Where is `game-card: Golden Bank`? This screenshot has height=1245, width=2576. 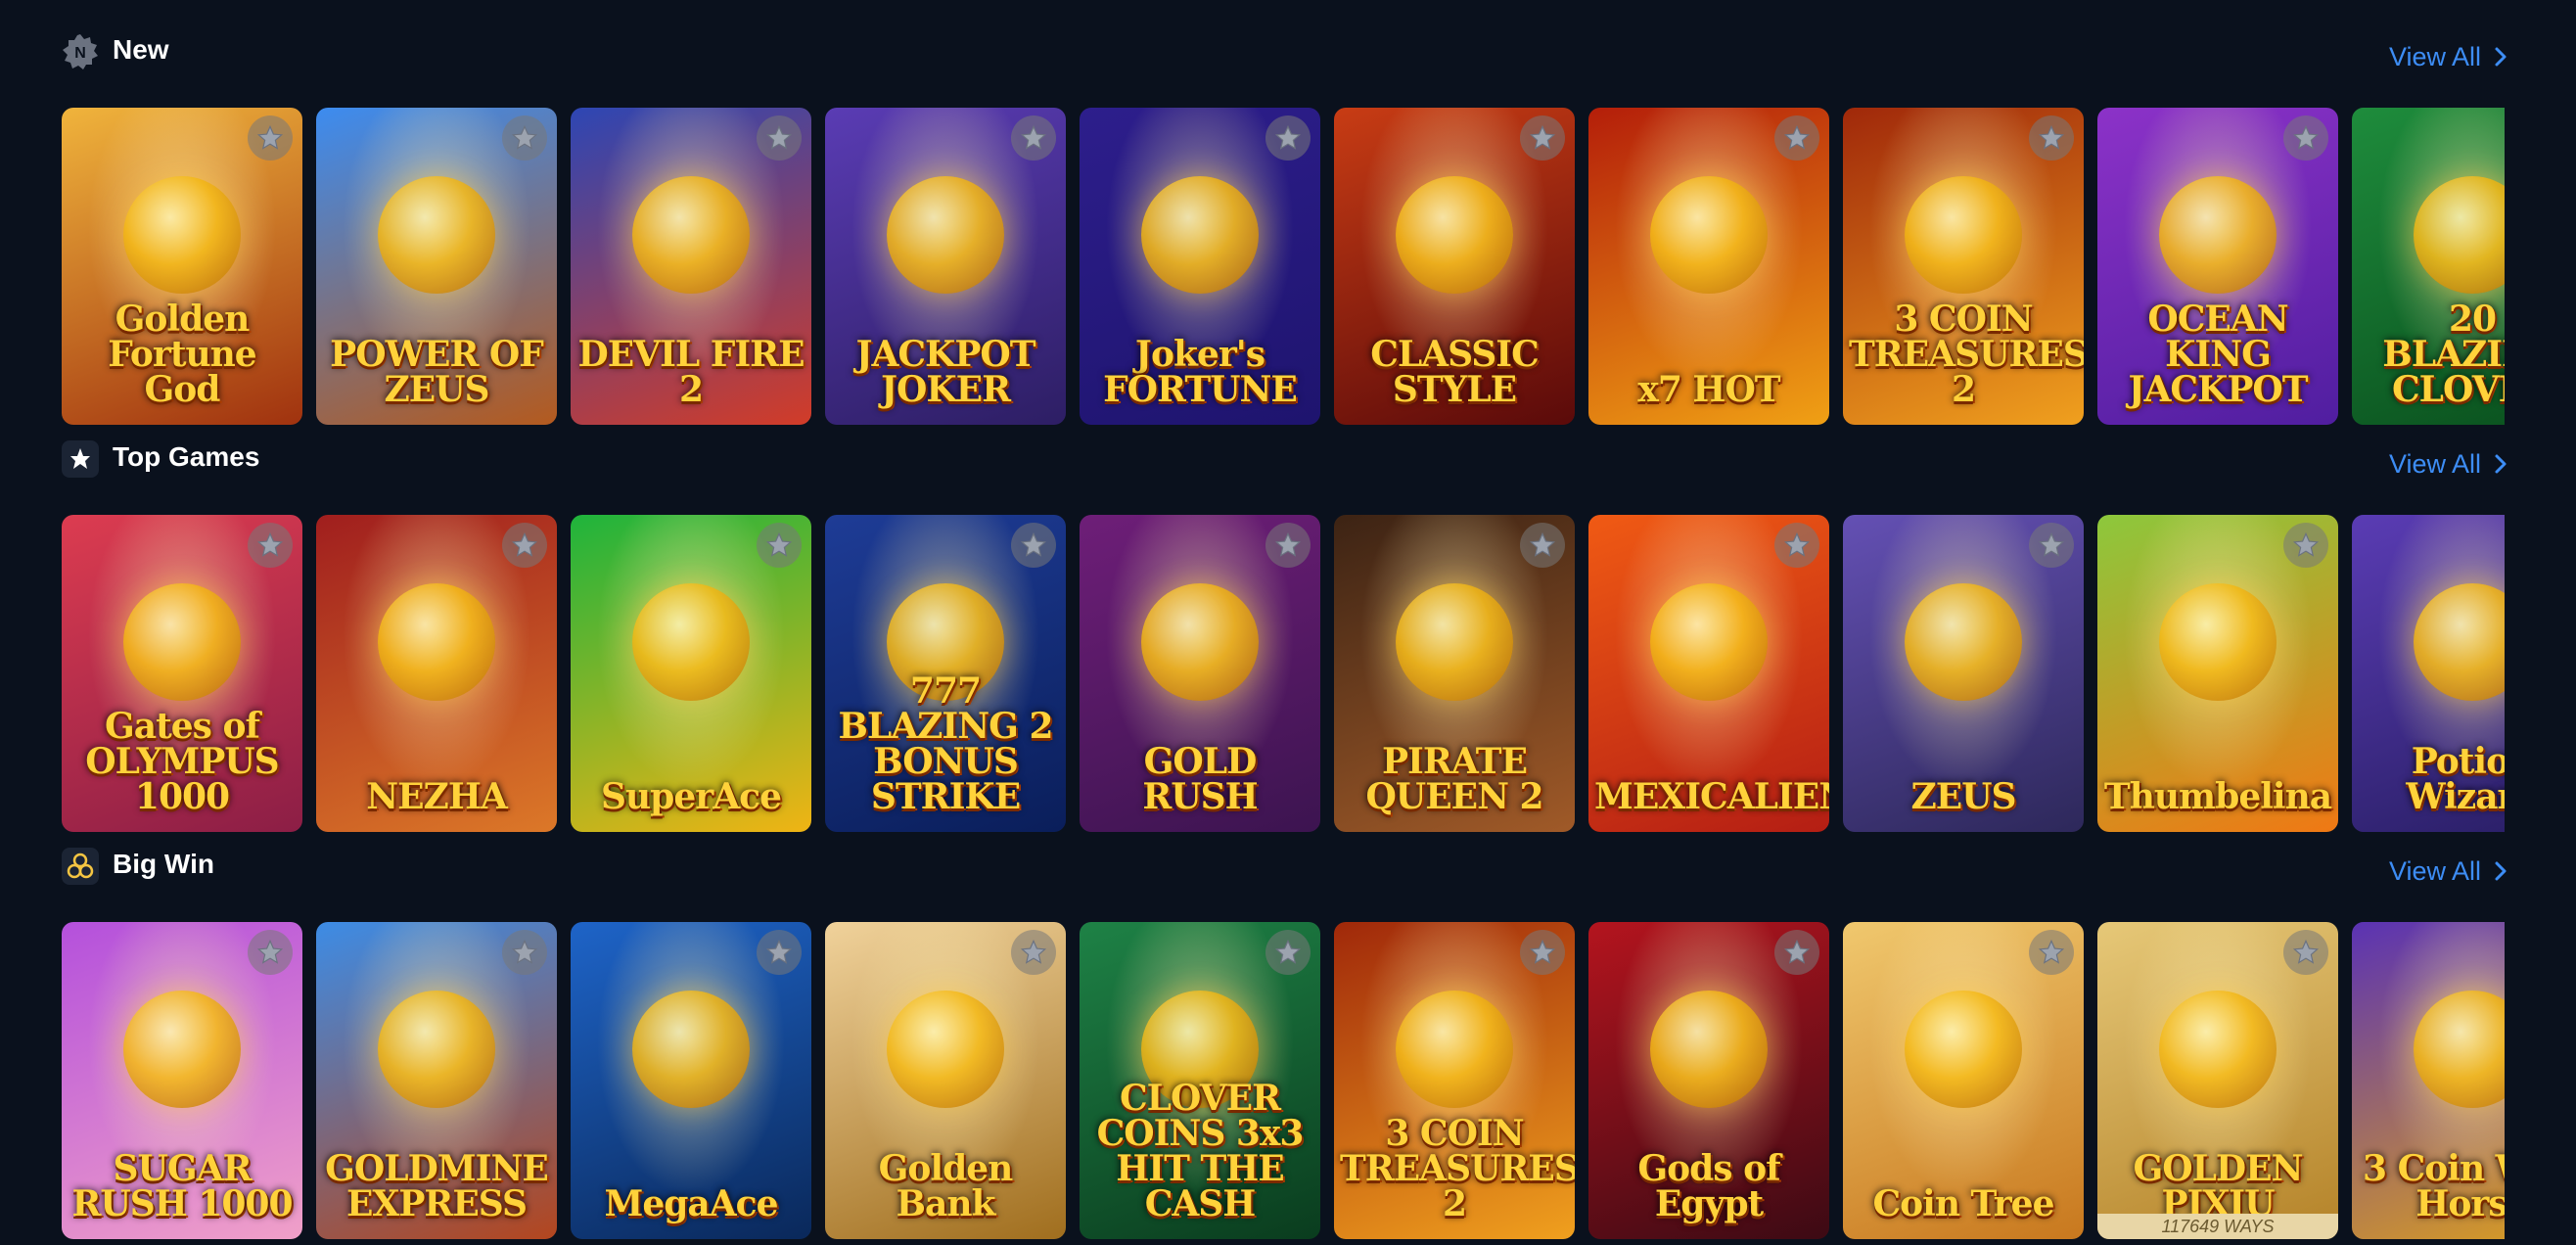 game-card: Golden Bank is located at coordinates (945, 1080).